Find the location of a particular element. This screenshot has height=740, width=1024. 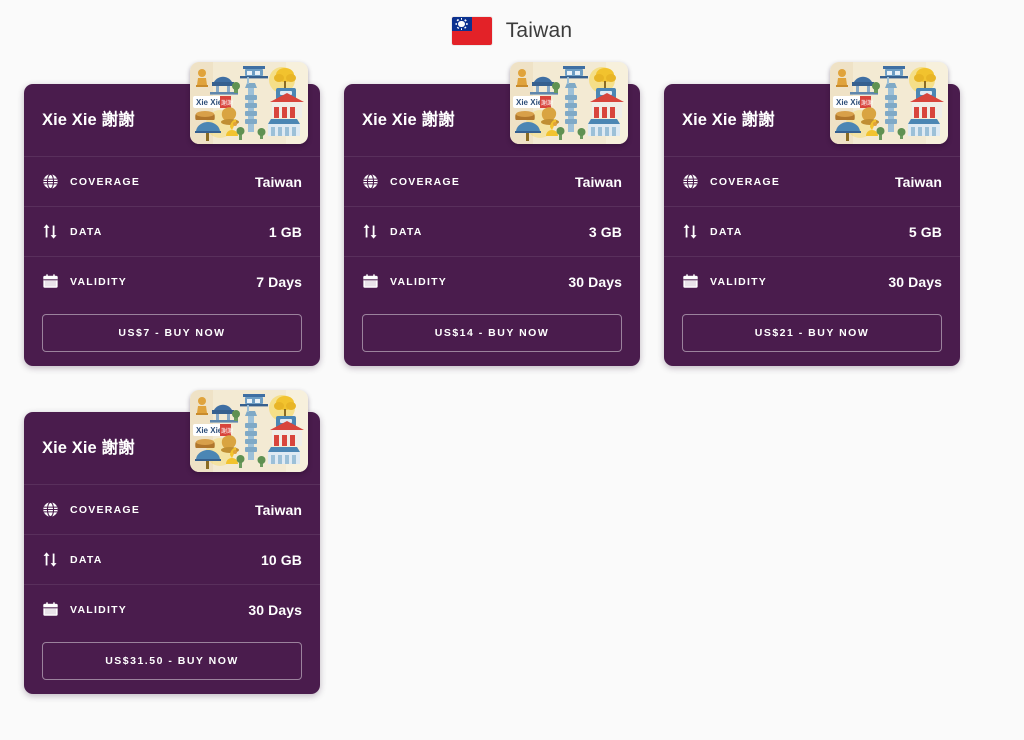

data-value: 10 GB is located at coordinates (281, 559).